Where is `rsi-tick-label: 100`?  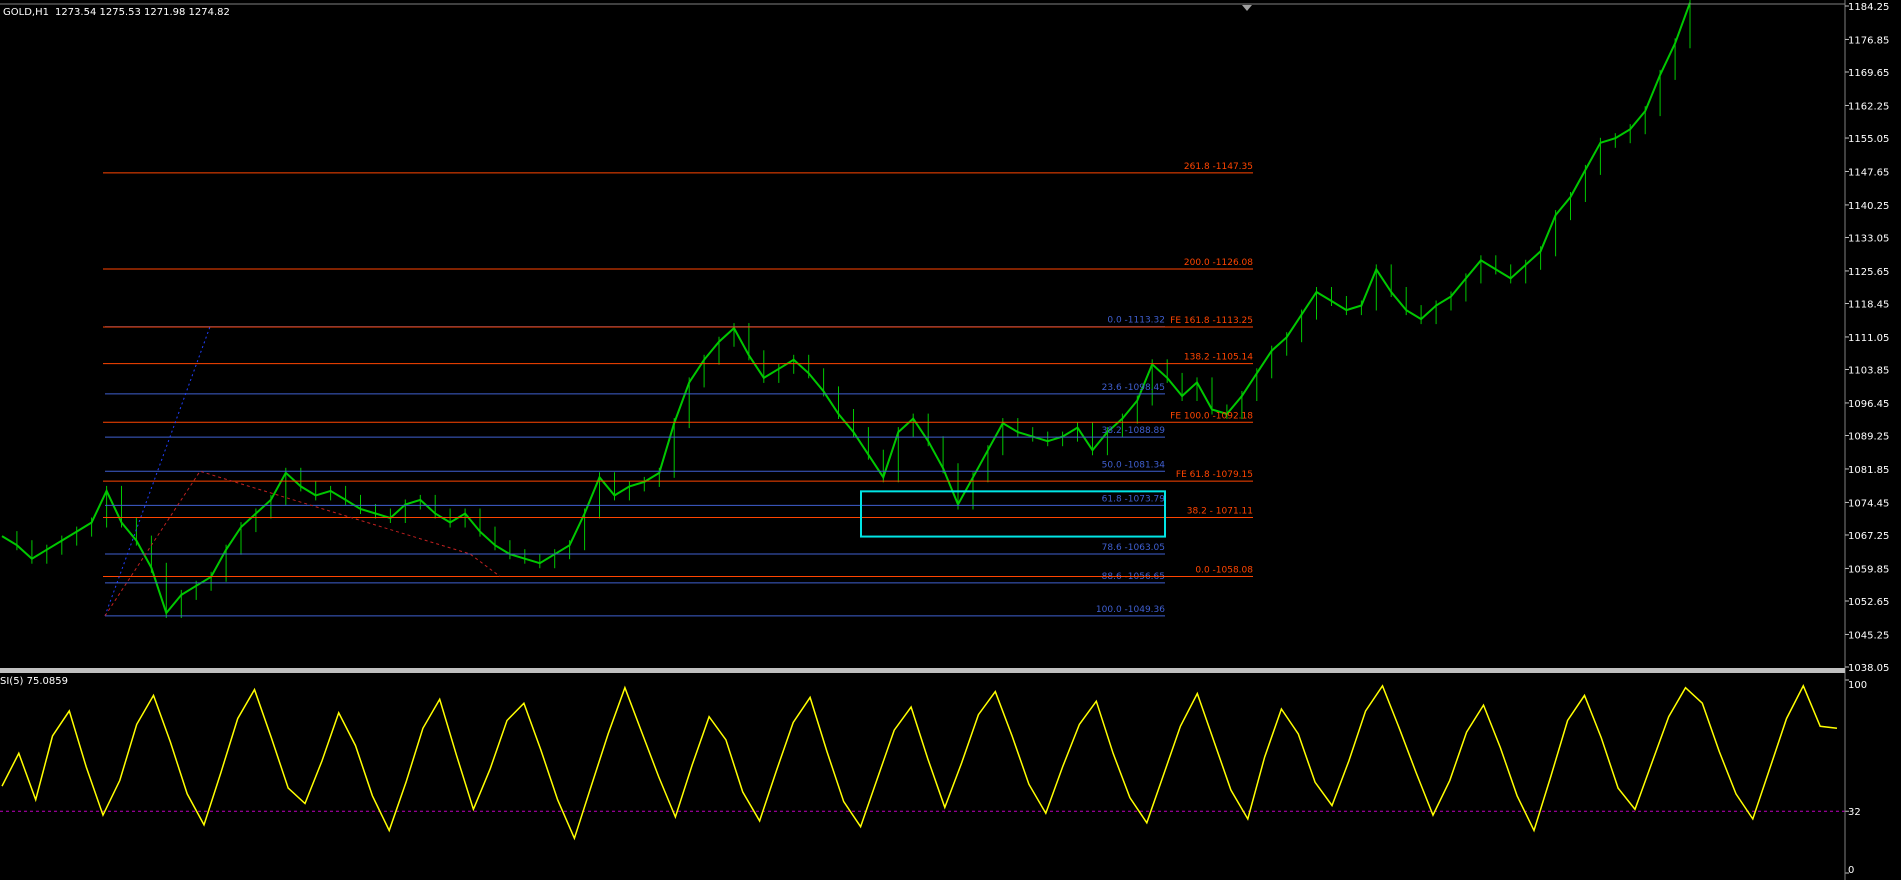 rsi-tick-label: 100 is located at coordinates (1857, 685).